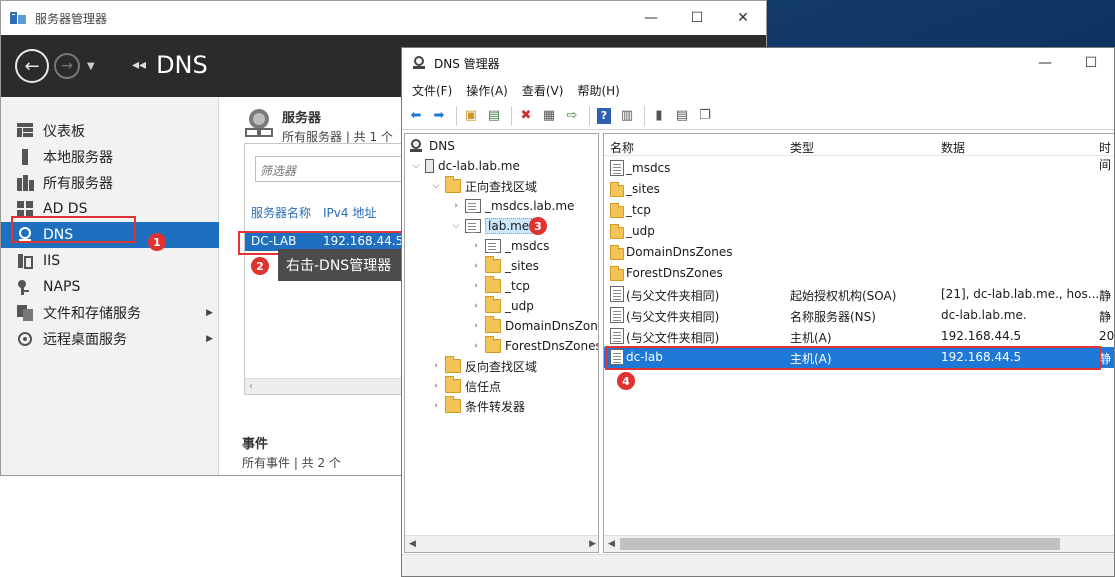  I want to click on tree-node-msdcs-zone: › _msdcs.lab.me, so click(511, 206).